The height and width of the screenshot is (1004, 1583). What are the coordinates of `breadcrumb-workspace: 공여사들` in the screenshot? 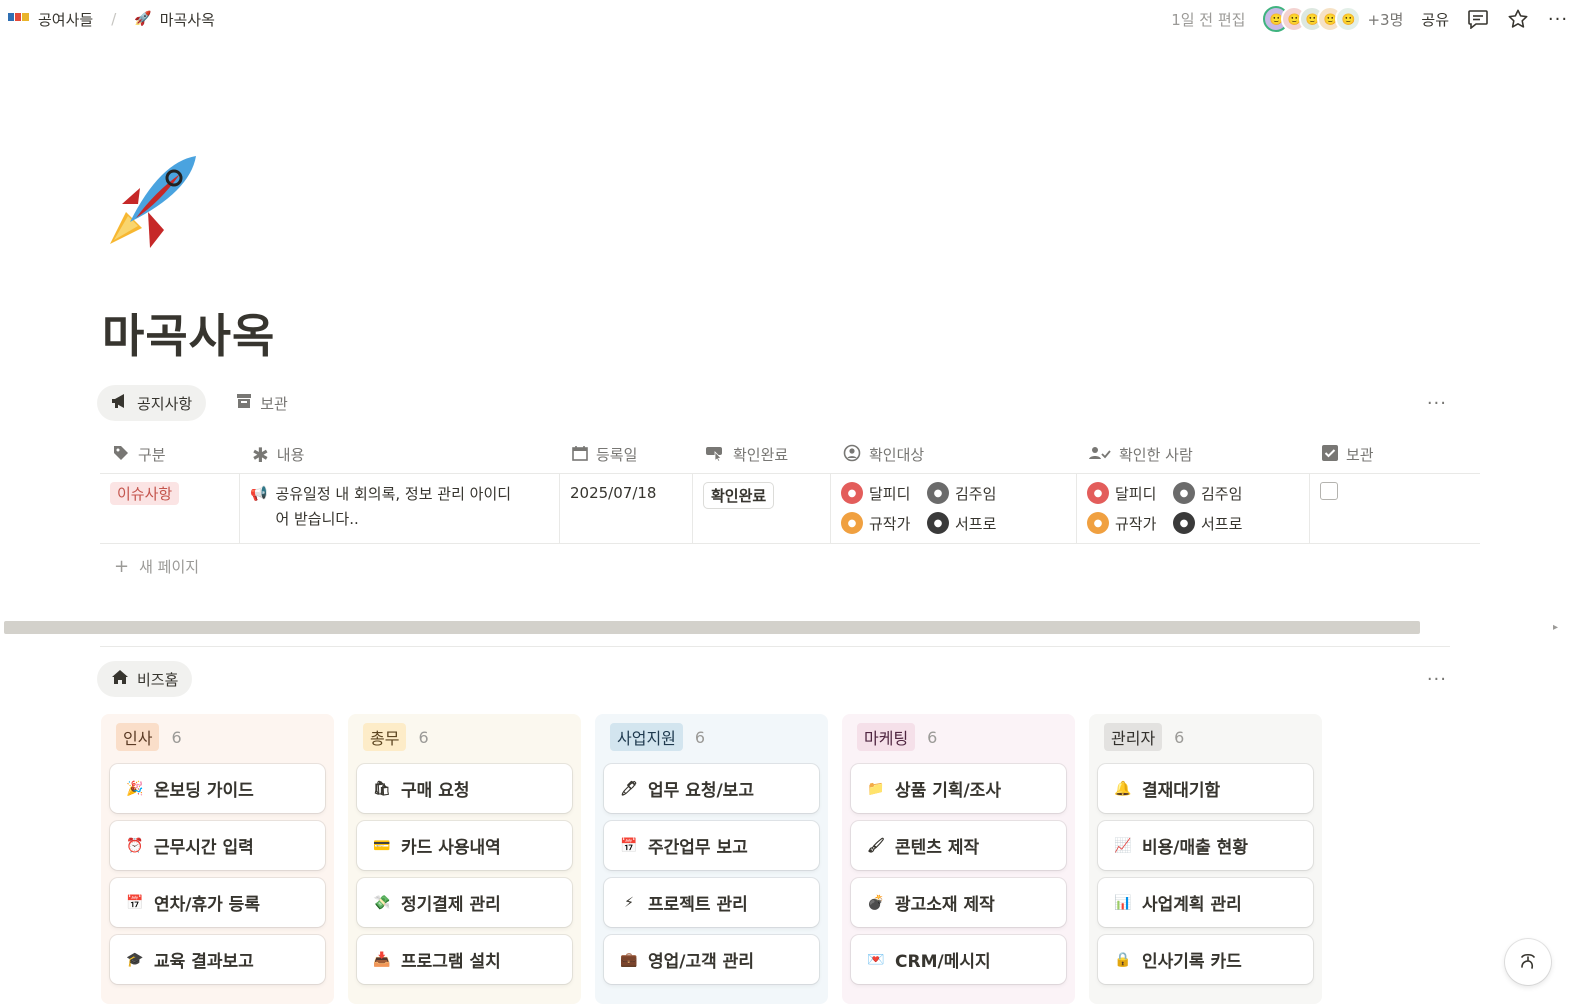 It's located at (65, 19).